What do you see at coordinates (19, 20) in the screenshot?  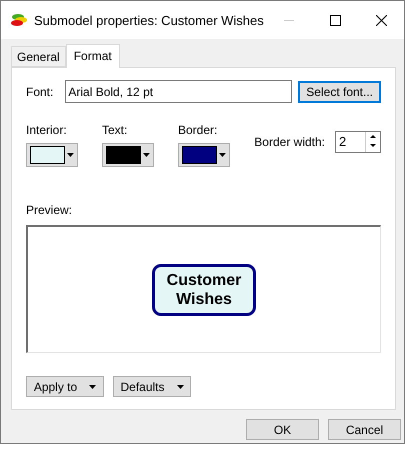 I see `app-icon` at bounding box center [19, 20].